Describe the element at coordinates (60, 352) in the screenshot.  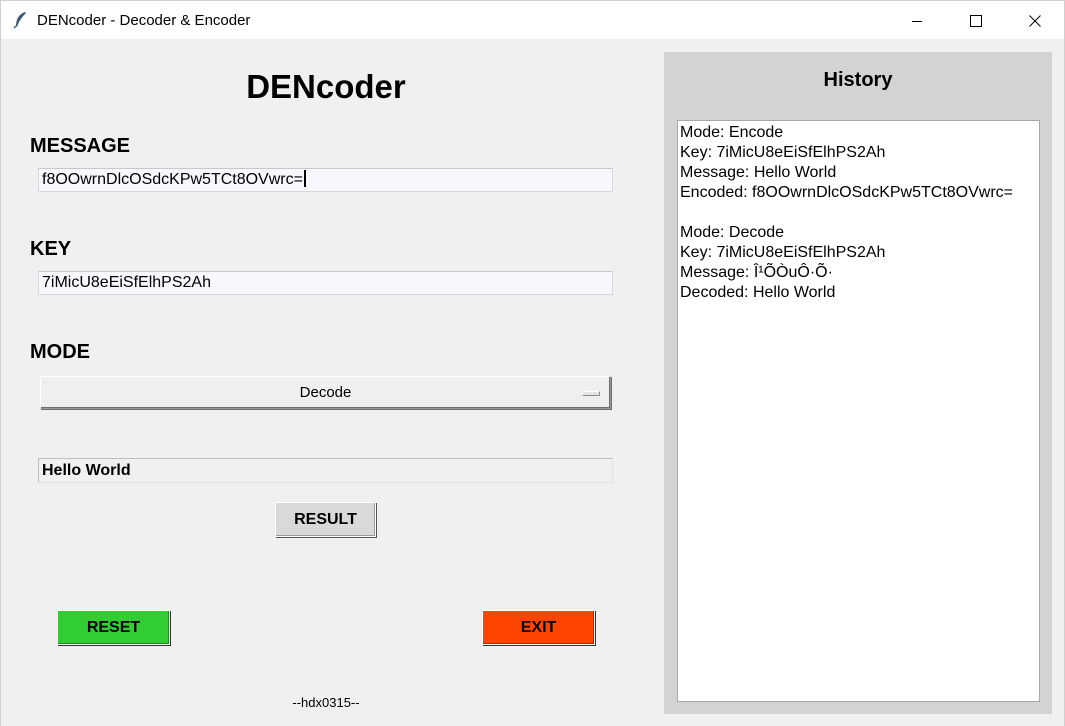
I see `mode-label: MODE` at that location.